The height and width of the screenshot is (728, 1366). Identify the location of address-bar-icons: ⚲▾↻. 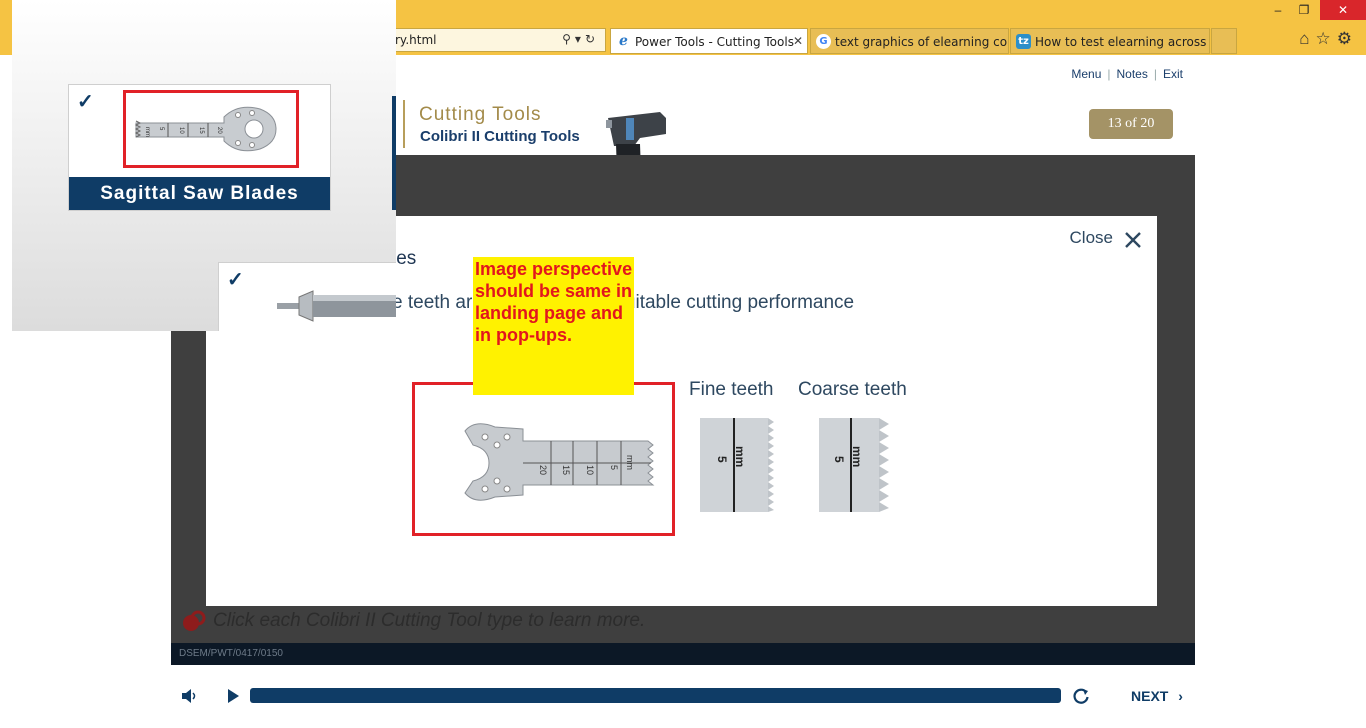
(580, 39).